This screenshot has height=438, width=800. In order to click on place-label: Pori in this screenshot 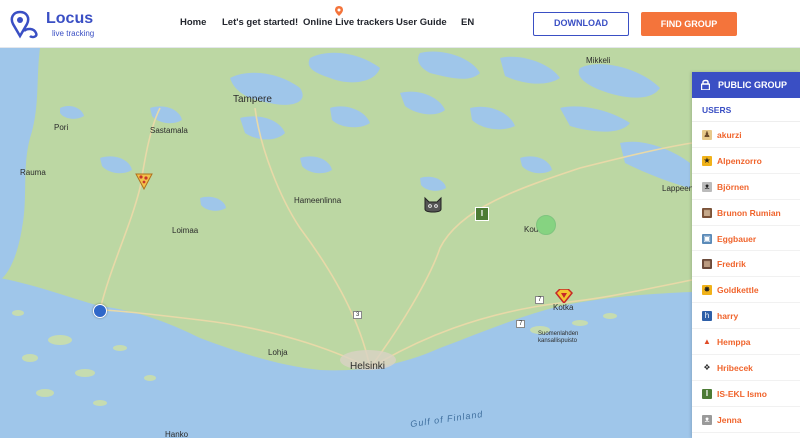, I will do `click(61, 127)`.